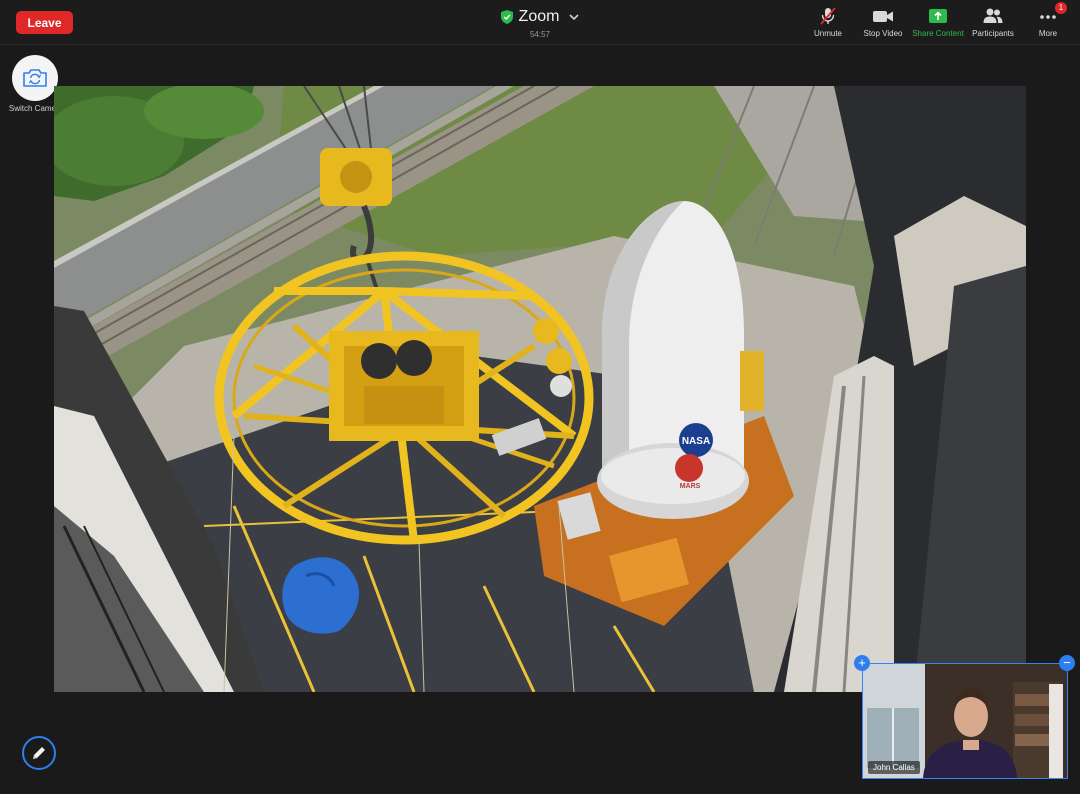 The image size is (1080, 794). I want to click on participant-video-thumbnail: John Callas, so click(965, 721).